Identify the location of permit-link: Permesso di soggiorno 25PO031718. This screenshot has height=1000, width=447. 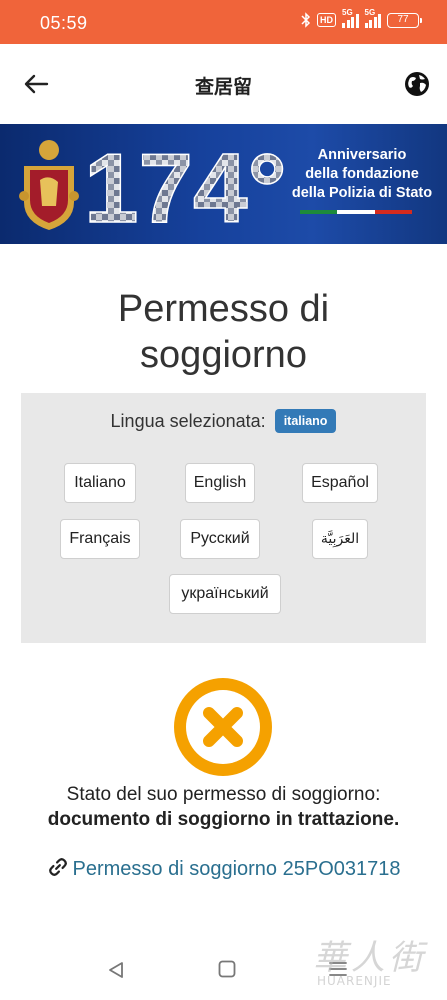
(223, 868).